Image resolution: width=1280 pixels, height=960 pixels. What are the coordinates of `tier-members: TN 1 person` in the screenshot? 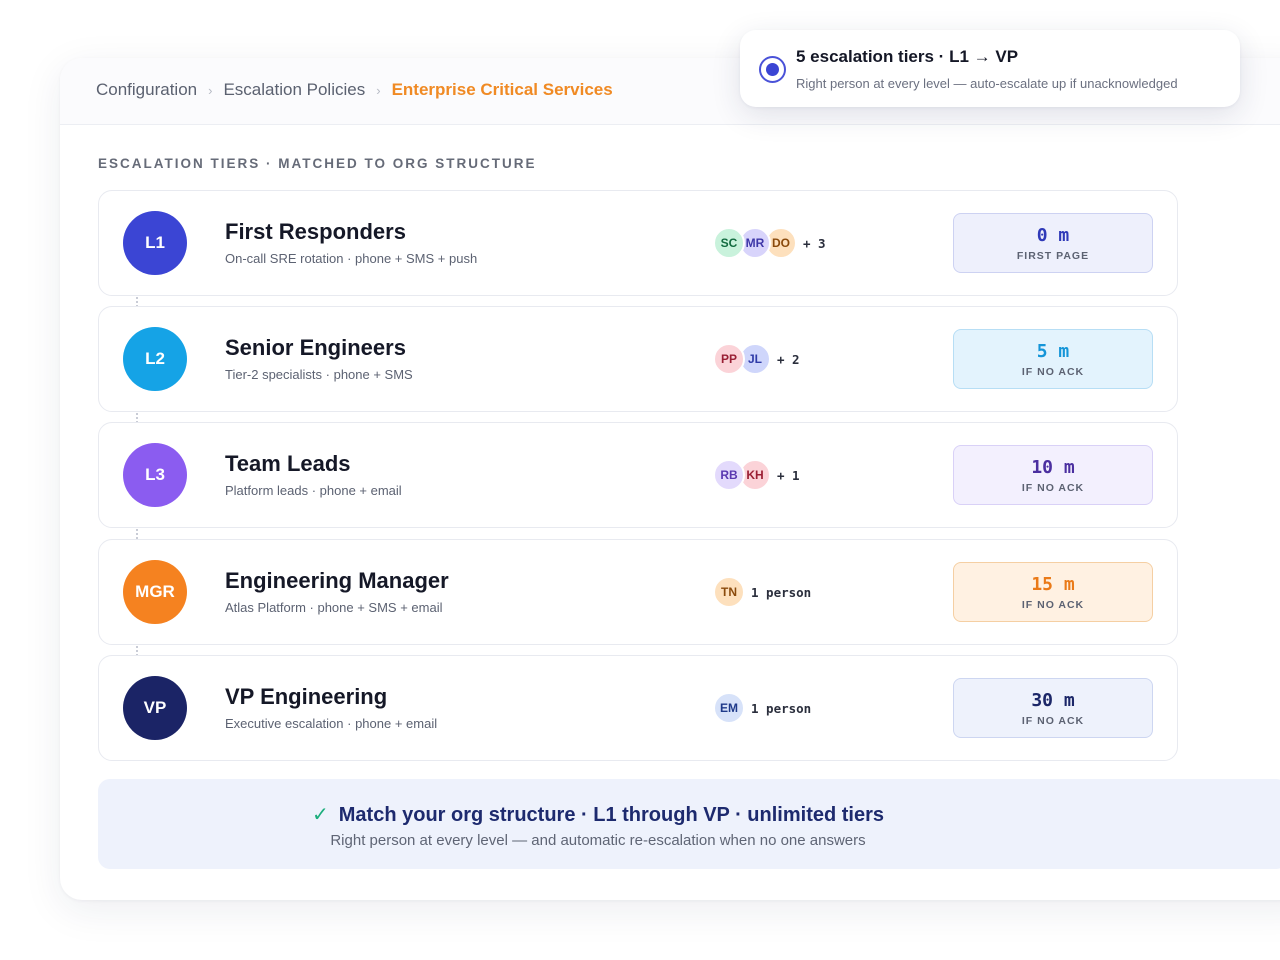 It's located at (762, 592).